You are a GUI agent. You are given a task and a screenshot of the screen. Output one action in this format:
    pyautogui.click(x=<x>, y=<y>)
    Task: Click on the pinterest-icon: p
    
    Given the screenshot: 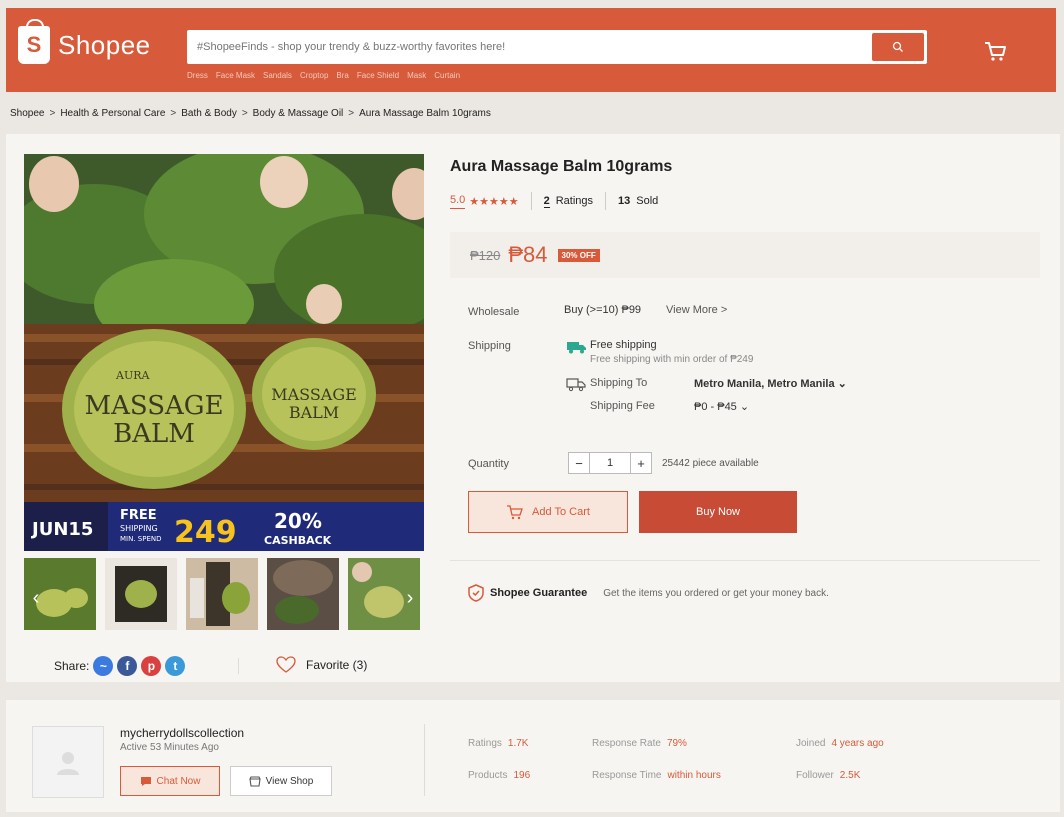 What is the action you would take?
    pyautogui.click(x=151, y=666)
    